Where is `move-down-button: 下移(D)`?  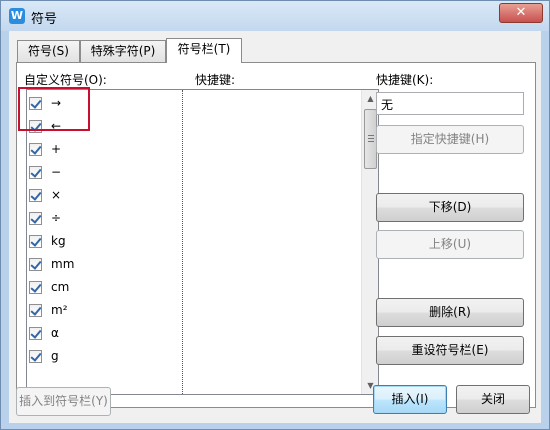
move-down-button: 下移(D) is located at coordinates (450, 207).